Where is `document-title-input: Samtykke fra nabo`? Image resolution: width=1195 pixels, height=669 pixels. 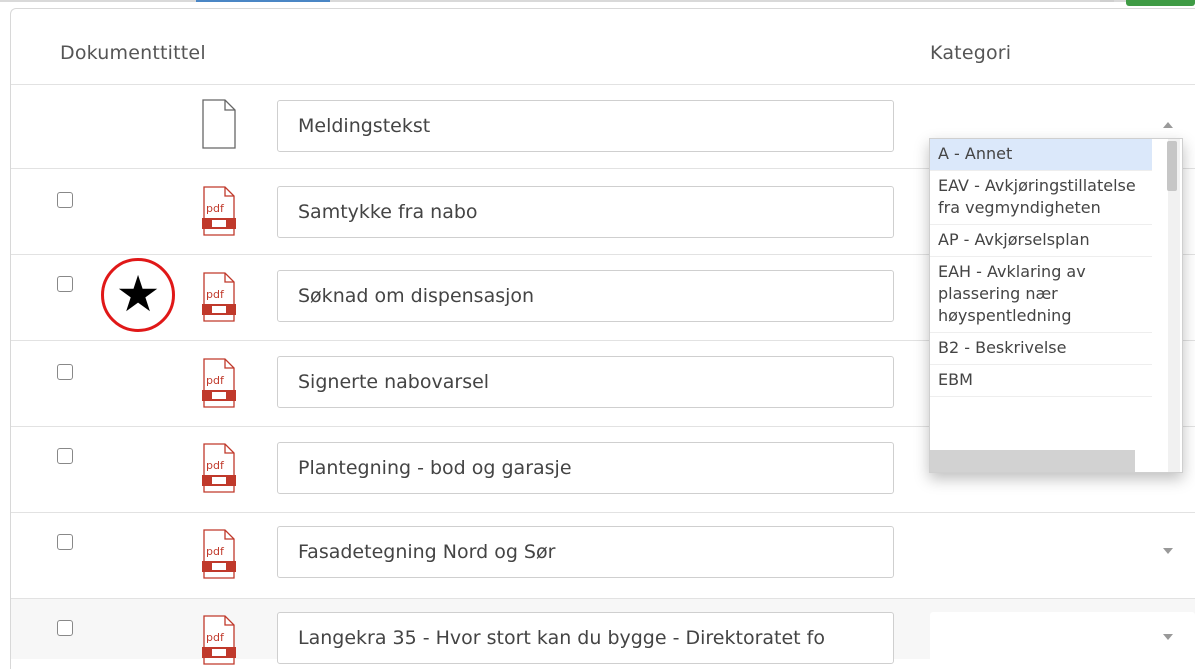 document-title-input: Samtykke fra nabo is located at coordinates (585, 212).